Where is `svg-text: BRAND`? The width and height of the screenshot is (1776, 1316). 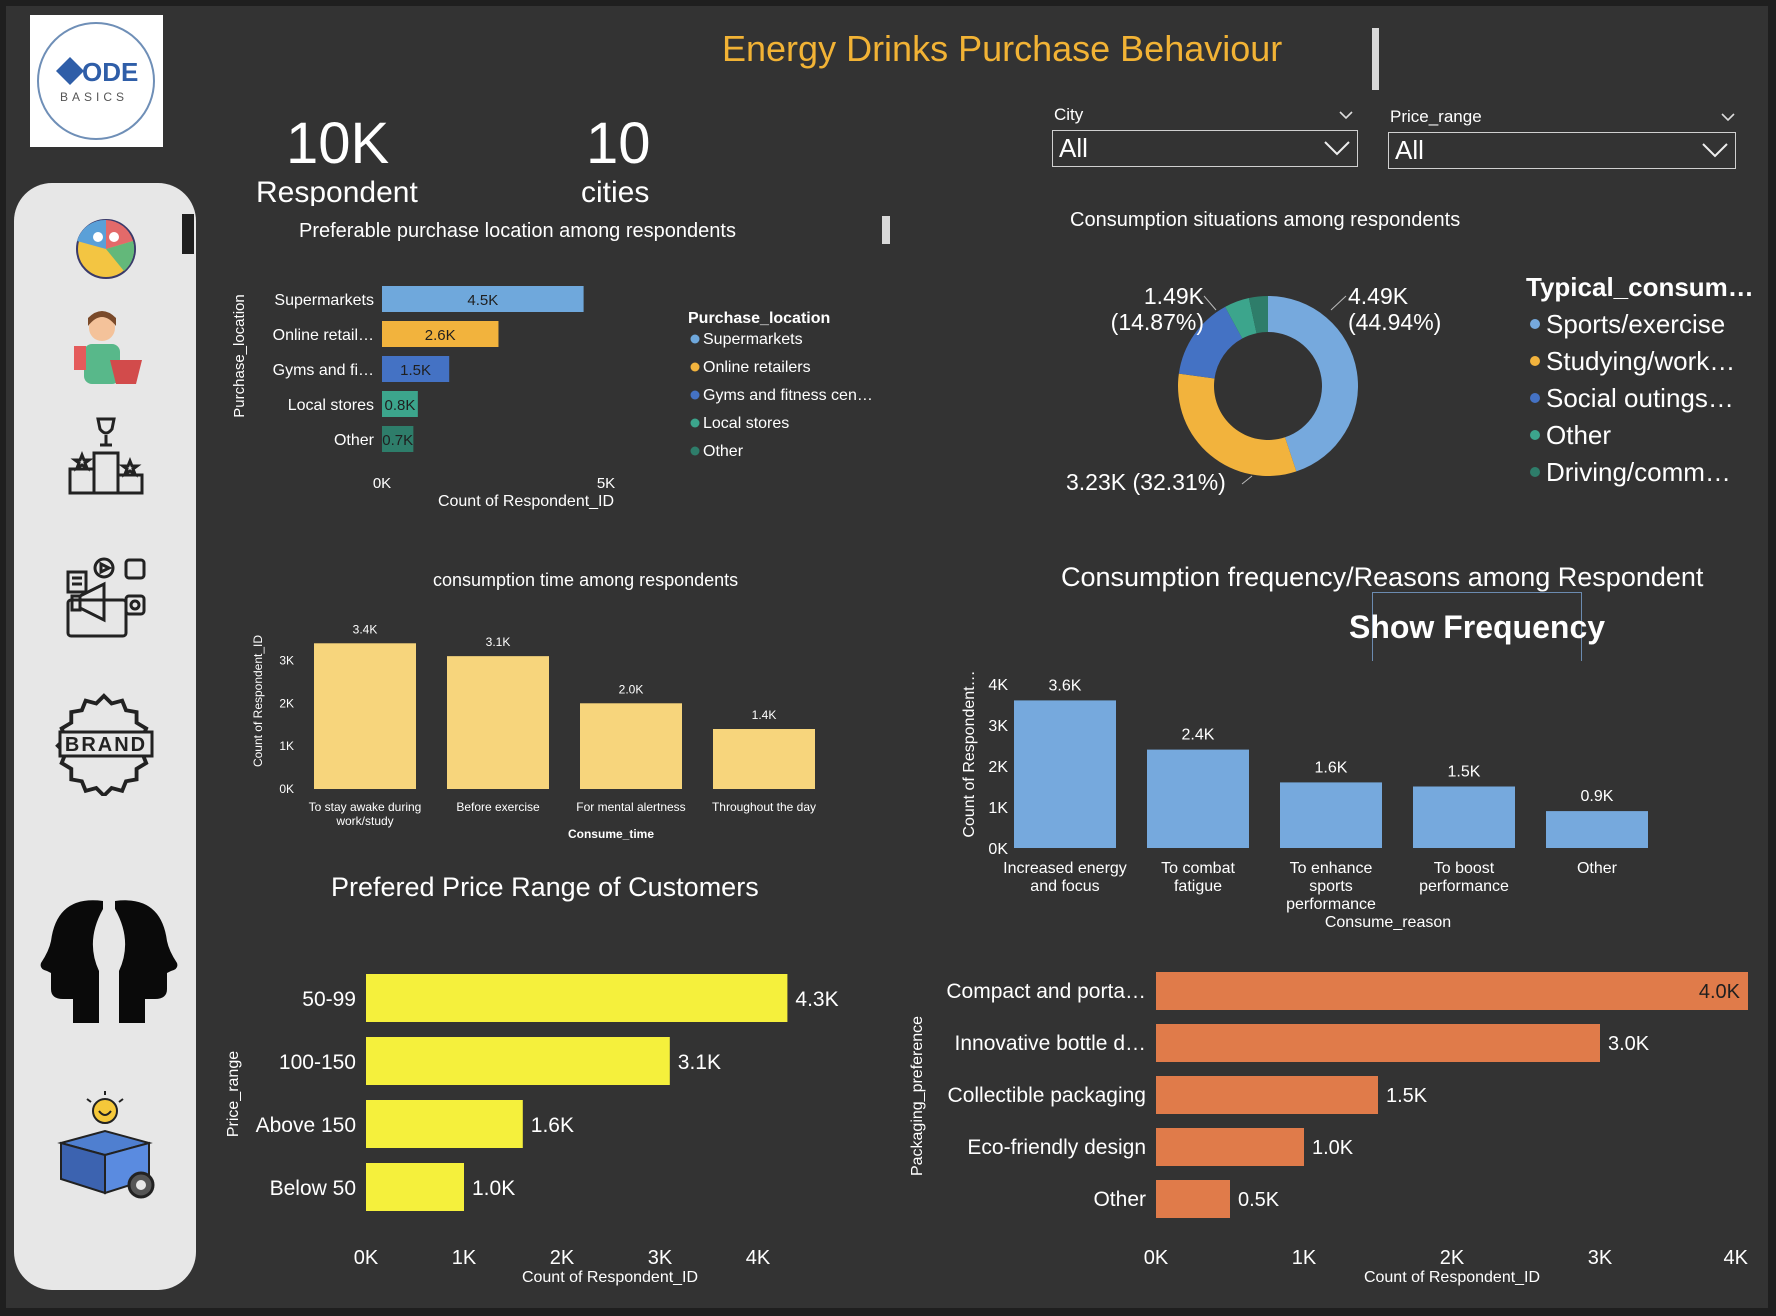
svg-text: BRAND is located at coordinates (106, 745).